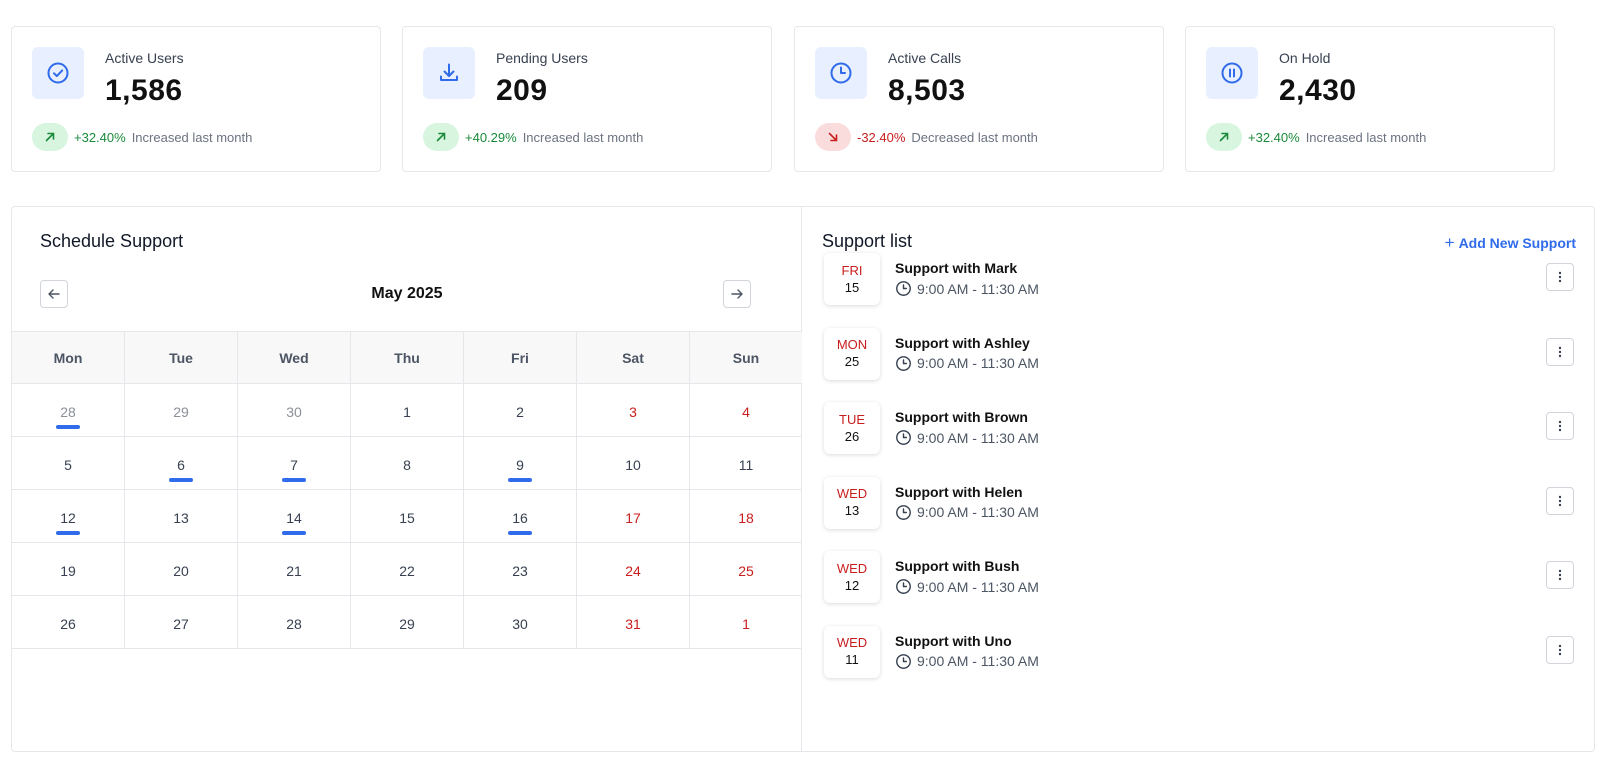  Describe the element at coordinates (181, 569) in the screenshot. I see `calendar-day: 20` at that location.